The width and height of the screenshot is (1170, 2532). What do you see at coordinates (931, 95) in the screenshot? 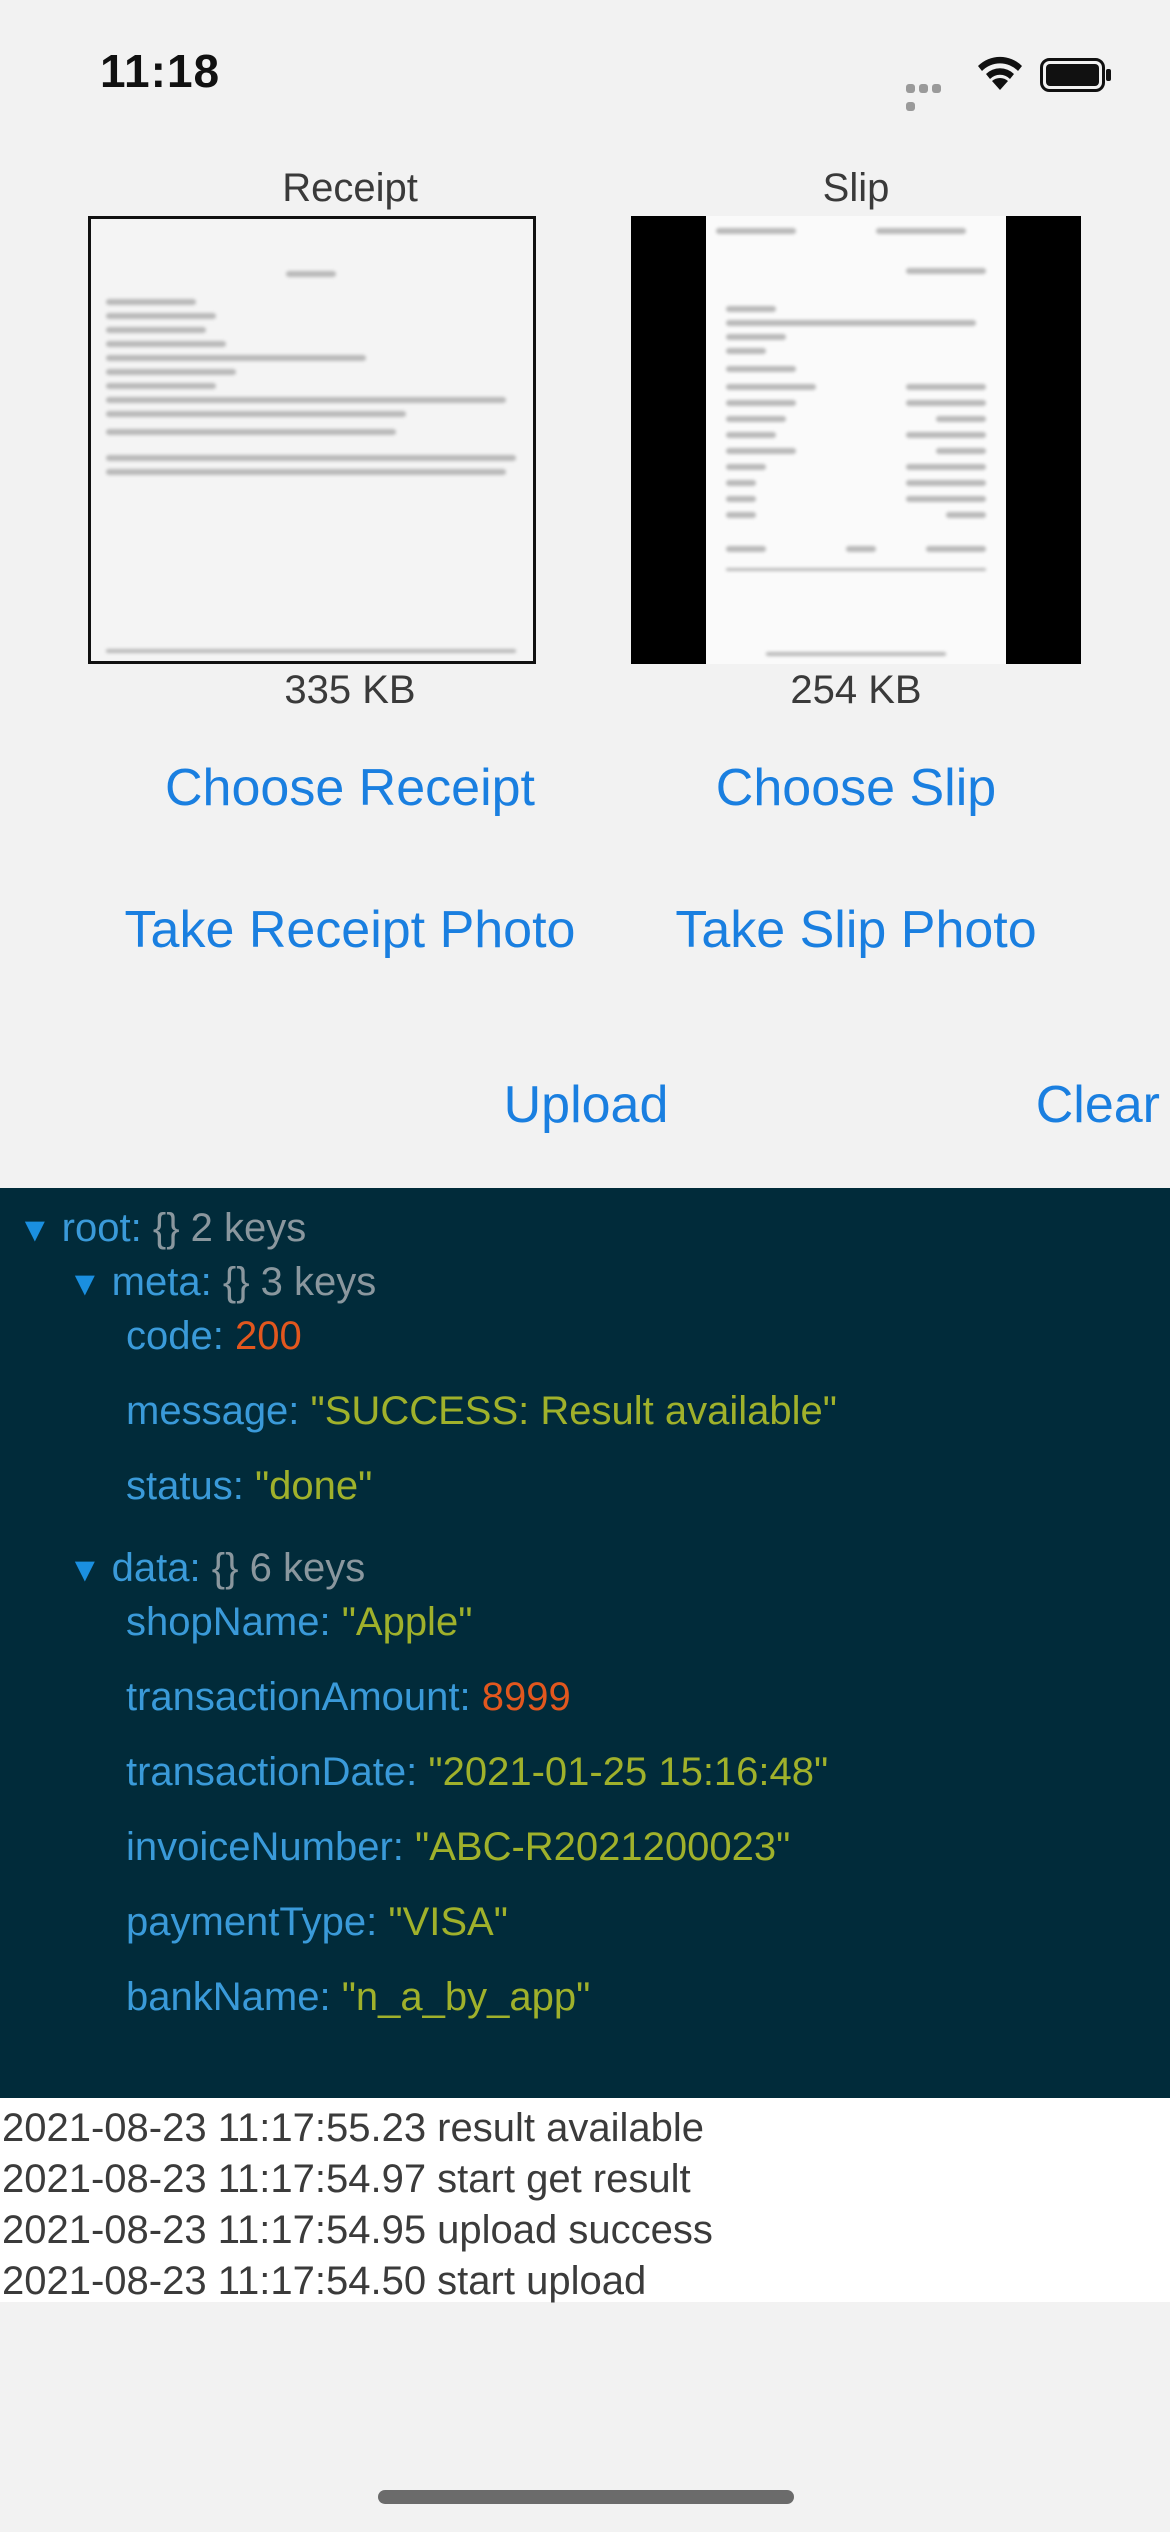
I see `cellular-signal-icon` at bounding box center [931, 95].